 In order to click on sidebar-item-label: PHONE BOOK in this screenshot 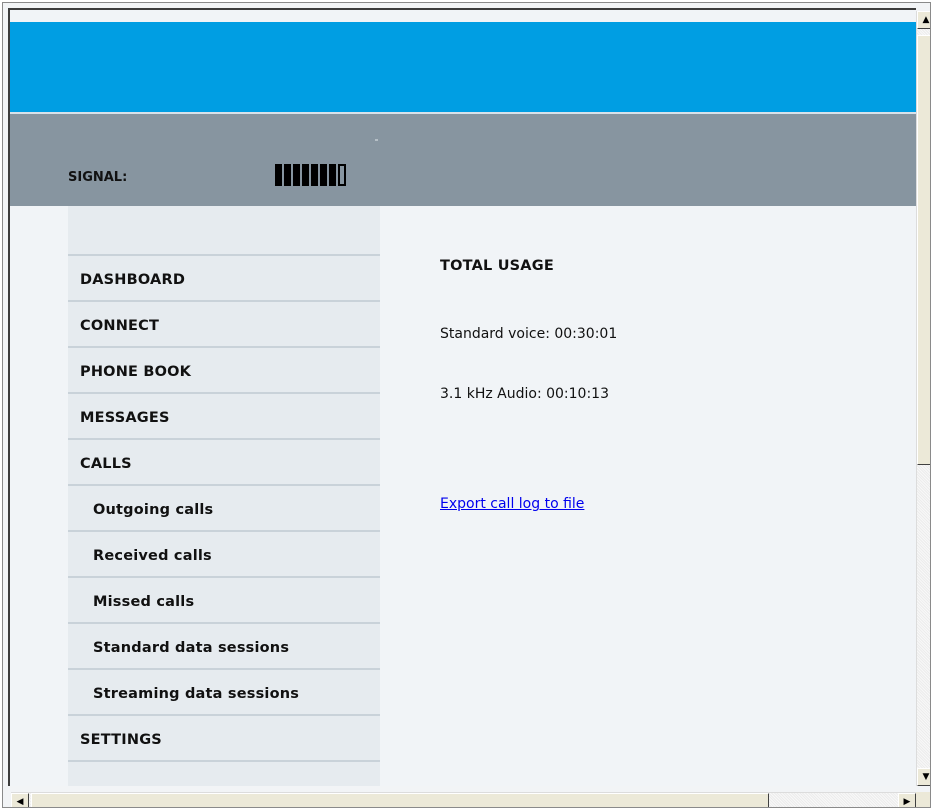, I will do `click(136, 372)`.